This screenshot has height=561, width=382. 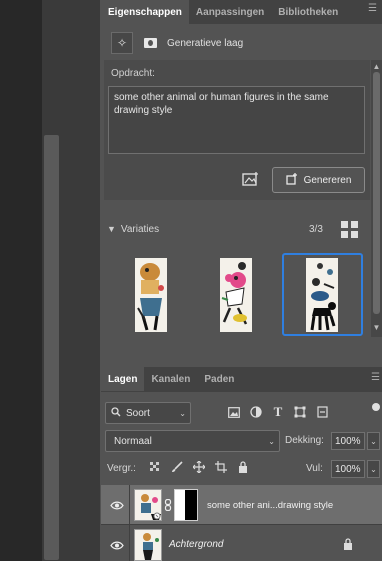 I want to click on shape-filter-icon, so click(x=300, y=412).